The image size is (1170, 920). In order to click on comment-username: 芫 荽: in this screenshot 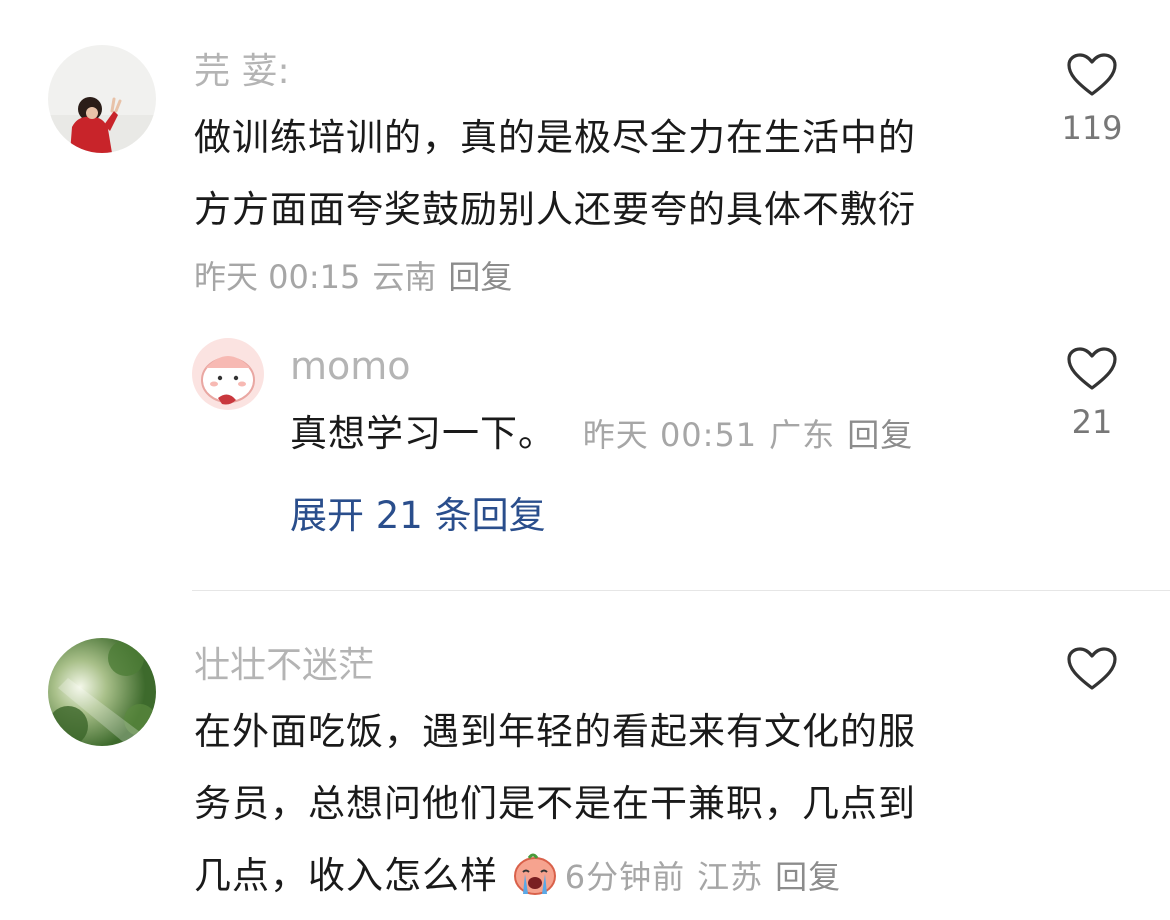, I will do `click(242, 72)`.